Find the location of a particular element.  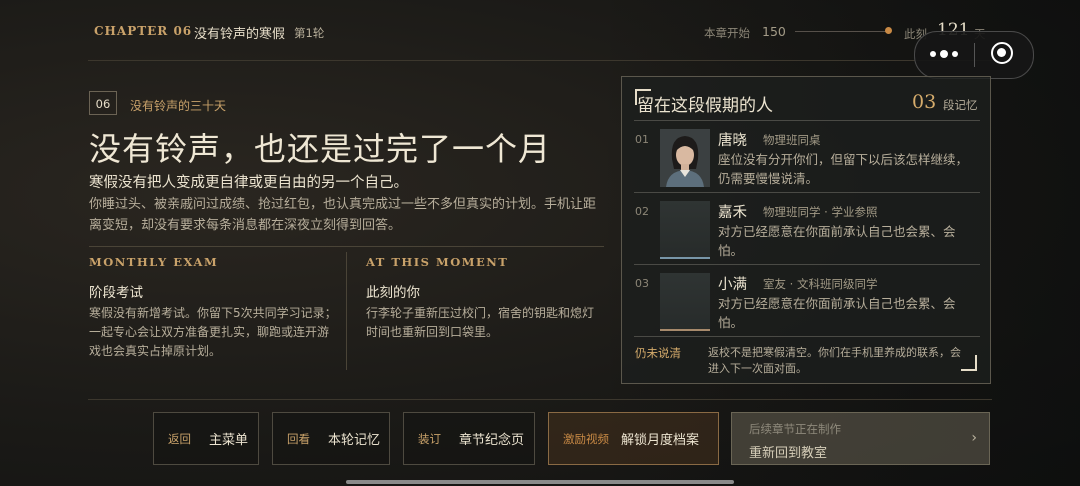

unlock-monthly-archive-button: 激励视频 解锁月度档案 is located at coordinates (633, 438).